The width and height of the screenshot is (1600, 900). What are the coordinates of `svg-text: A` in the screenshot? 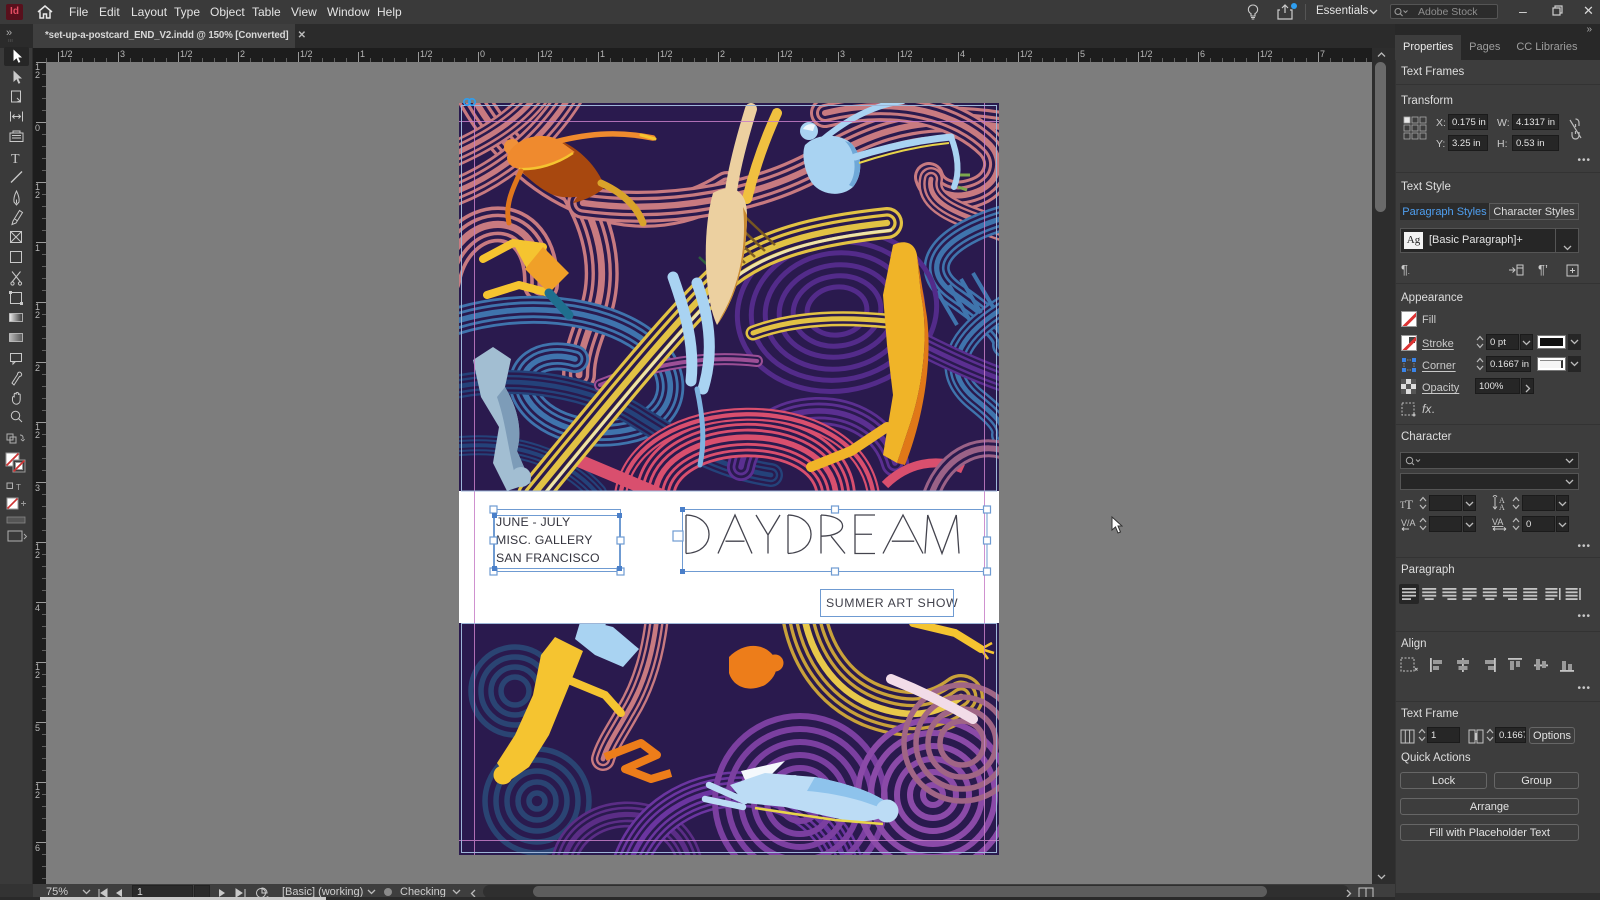 It's located at (1502, 507).